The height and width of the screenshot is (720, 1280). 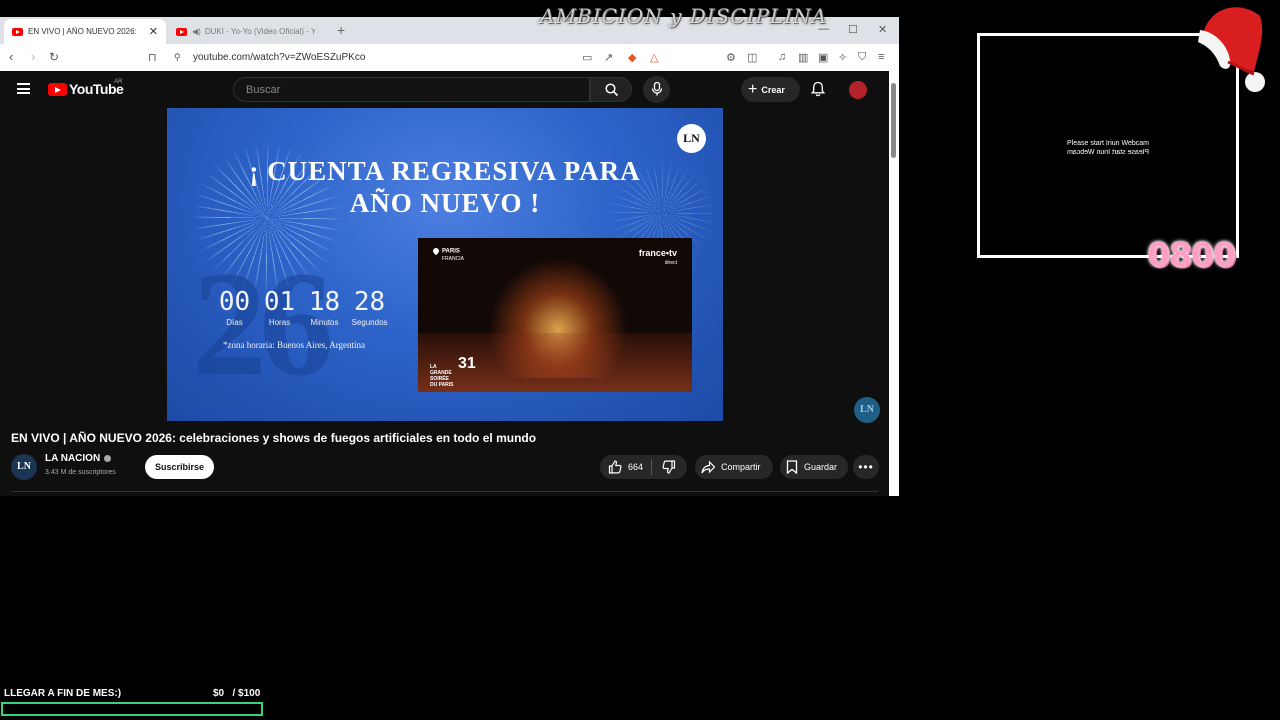 What do you see at coordinates (752, 57) in the screenshot?
I see `screenshot-icon: ◫` at bounding box center [752, 57].